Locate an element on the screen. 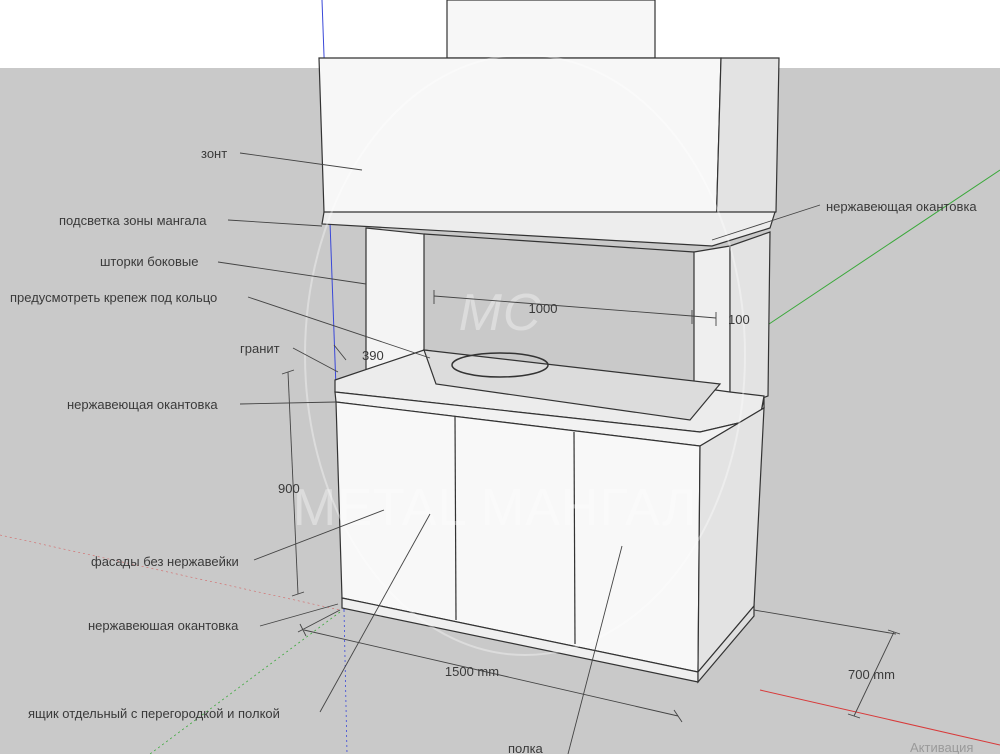 This screenshot has height=754, width=1000. label-steel-edge-bottom: нержавеюшая окантовка is located at coordinates (163, 625).